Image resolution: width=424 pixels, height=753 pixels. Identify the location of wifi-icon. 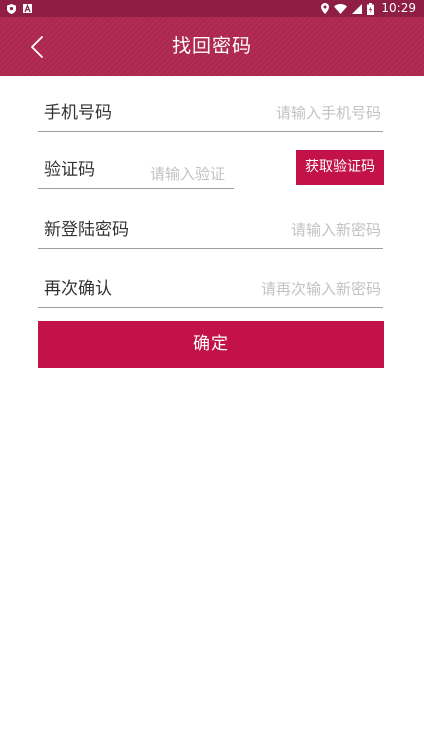
(341, 8).